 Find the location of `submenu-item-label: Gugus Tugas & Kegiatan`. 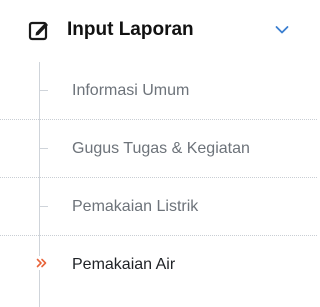

submenu-item-label: Gugus Tugas & Kegiatan is located at coordinates (161, 148).